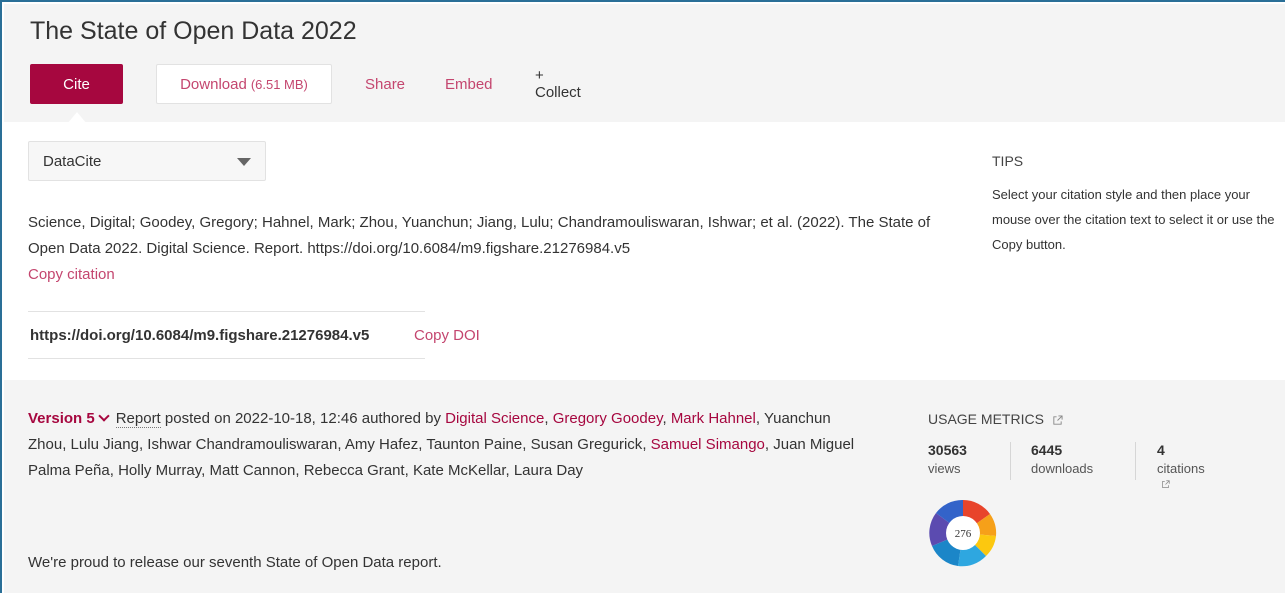 The image size is (1285, 593). I want to click on download-size: (6.51 MB), so click(279, 84).